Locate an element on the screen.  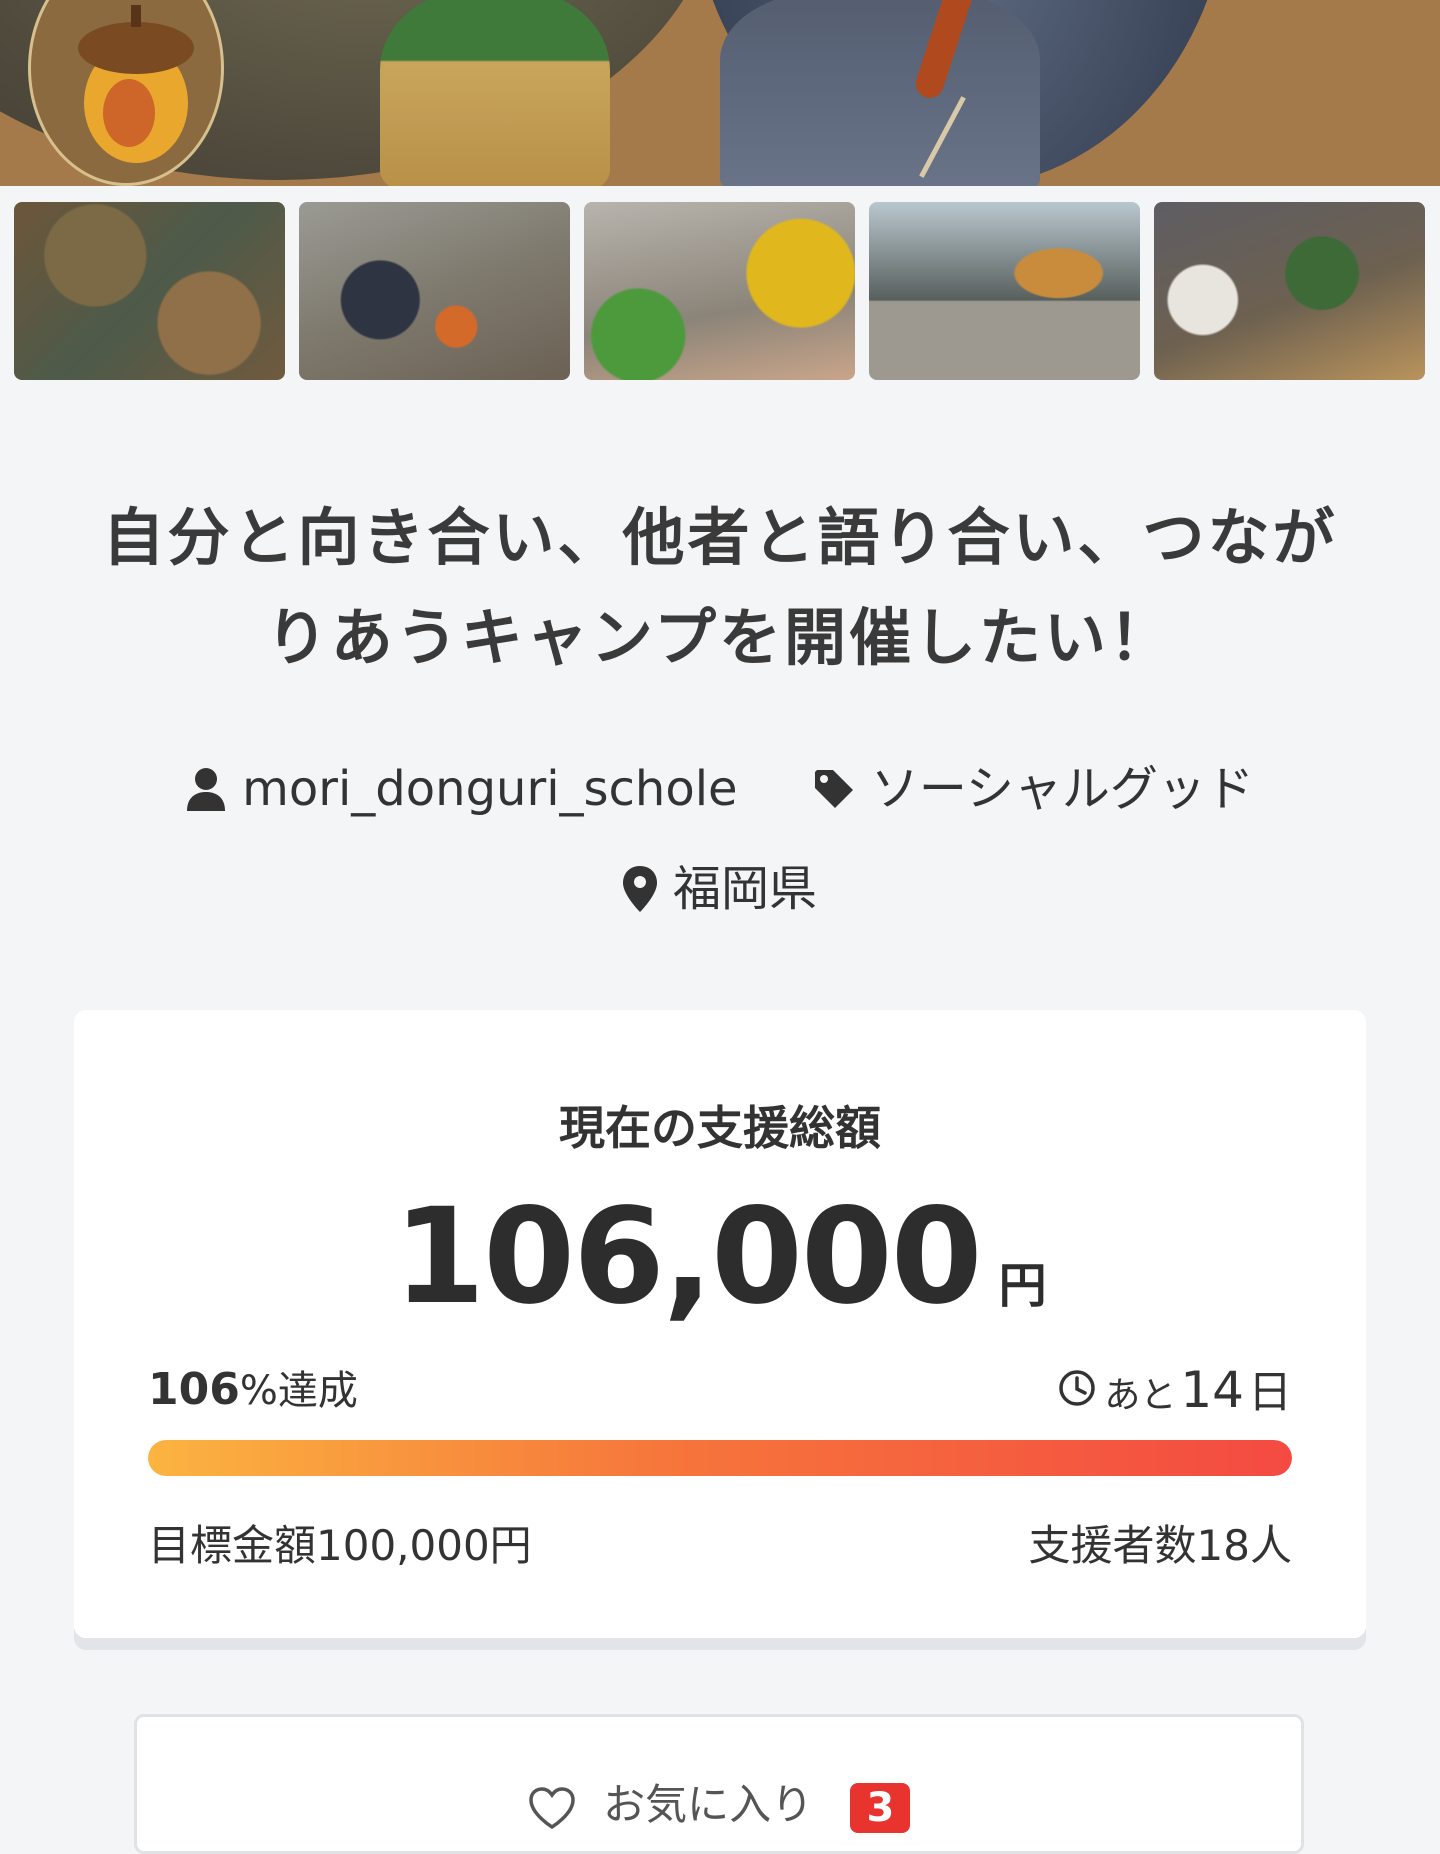
hero-child-right is located at coordinates (880, 93).